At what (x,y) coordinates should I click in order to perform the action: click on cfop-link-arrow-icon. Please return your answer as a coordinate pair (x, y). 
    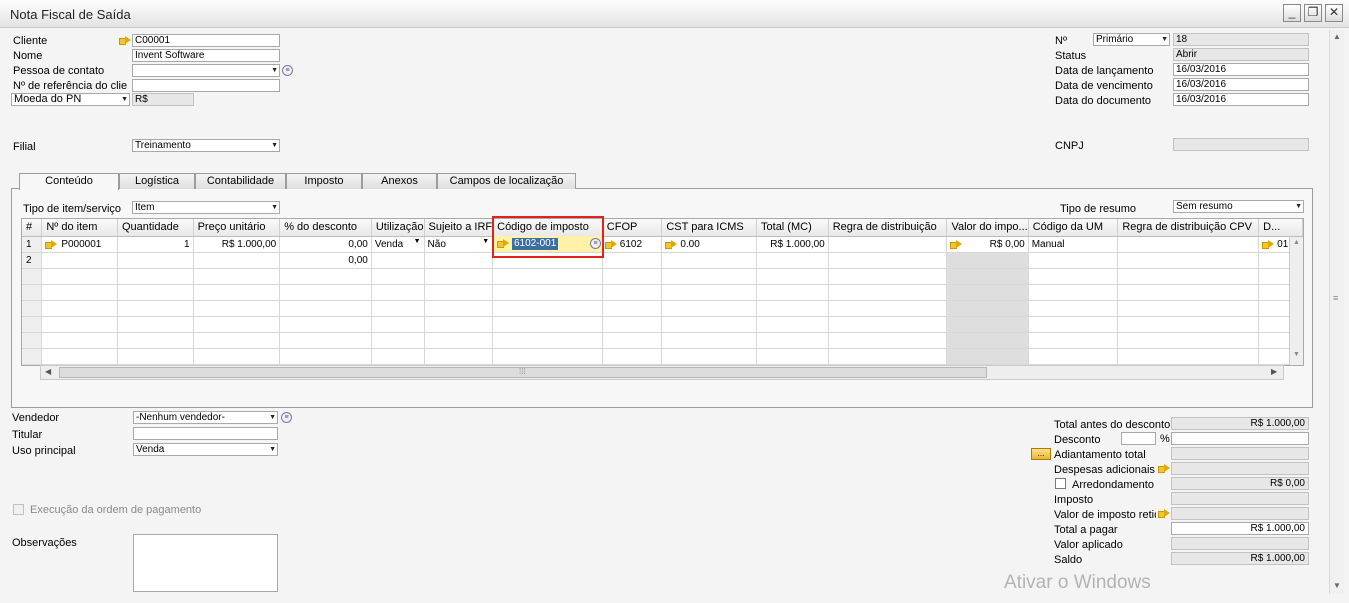
    Looking at the image, I should click on (610, 244).